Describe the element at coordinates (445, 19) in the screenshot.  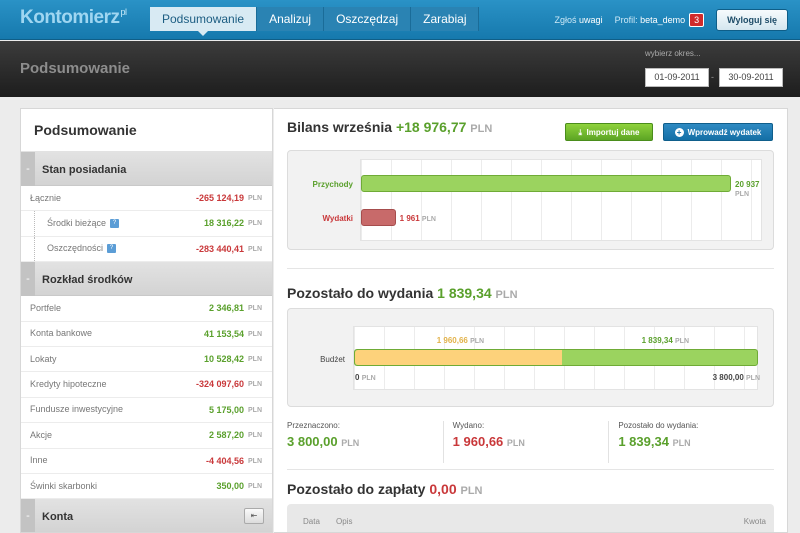
I see `nav-tab-zarabiaj: Zarabiaj` at that location.